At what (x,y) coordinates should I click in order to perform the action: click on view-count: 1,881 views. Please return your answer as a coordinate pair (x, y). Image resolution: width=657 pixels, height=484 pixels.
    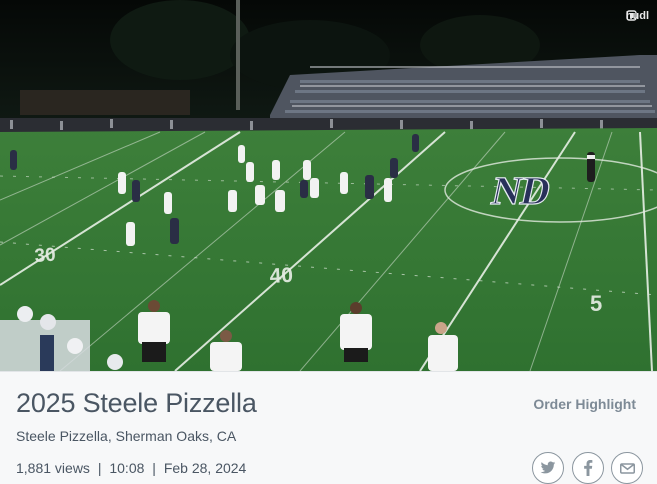
    Looking at the image, I should click on (53, 468).